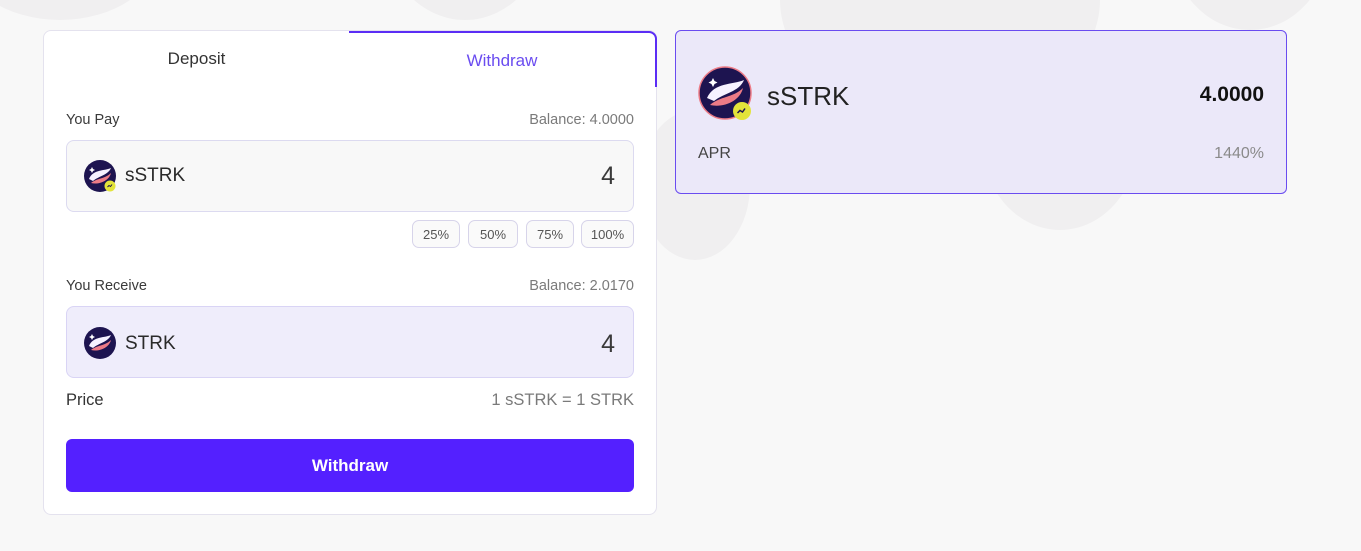  What do you see at coordinates (493, 234) in the screenshot?
I see `percent-50-button: 50%` at bounding box center [493, 234].